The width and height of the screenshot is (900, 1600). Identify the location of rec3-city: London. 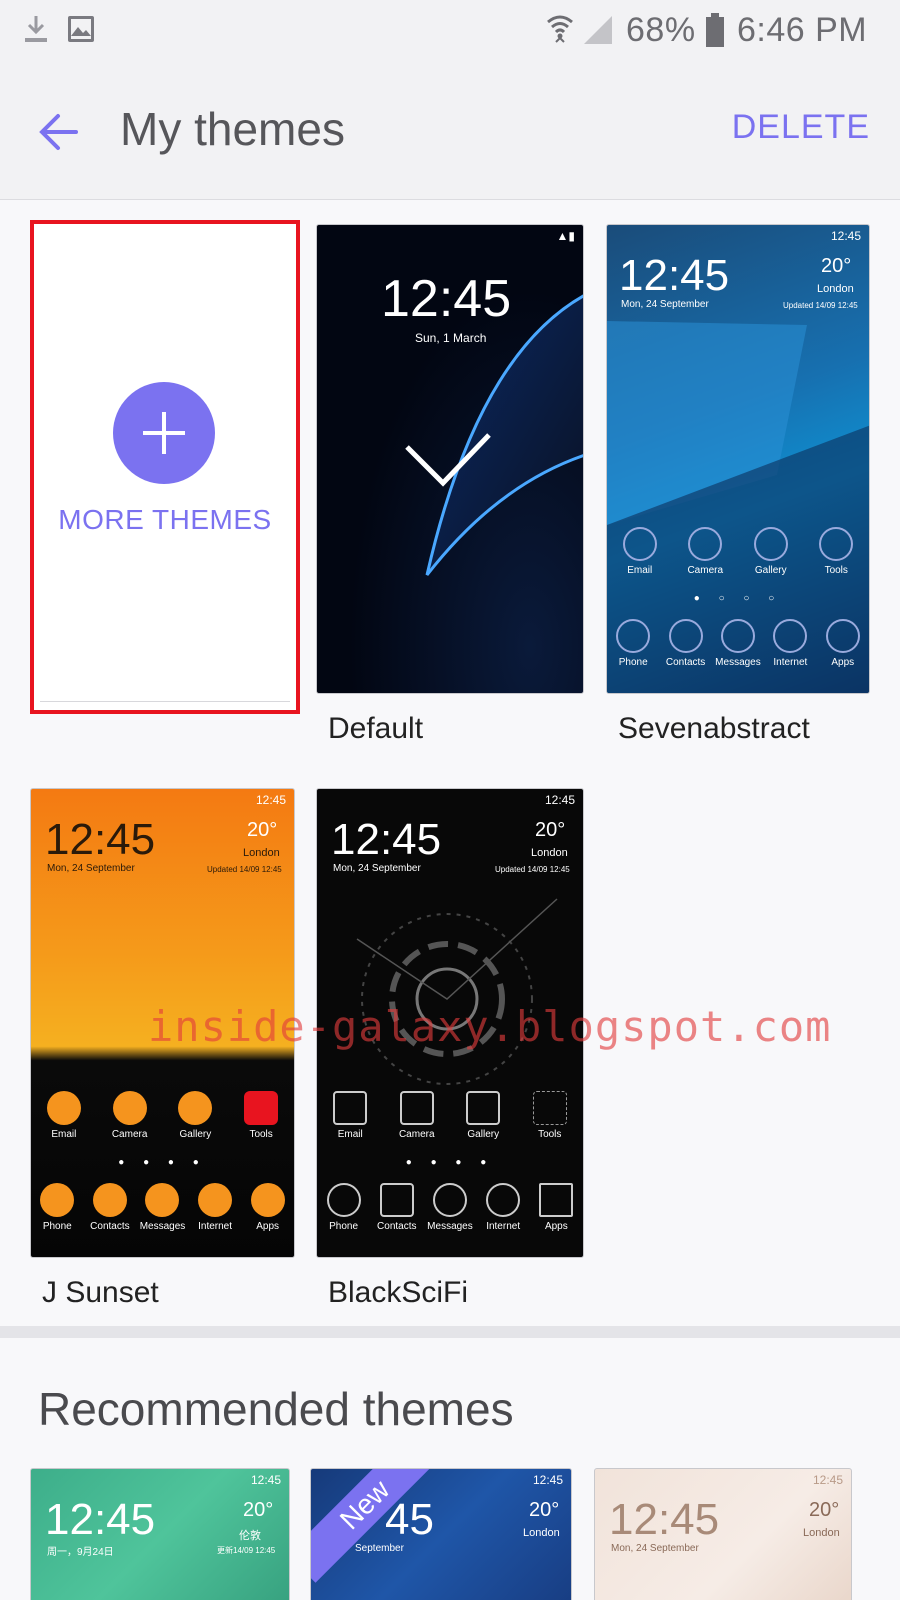
(821, 1533).